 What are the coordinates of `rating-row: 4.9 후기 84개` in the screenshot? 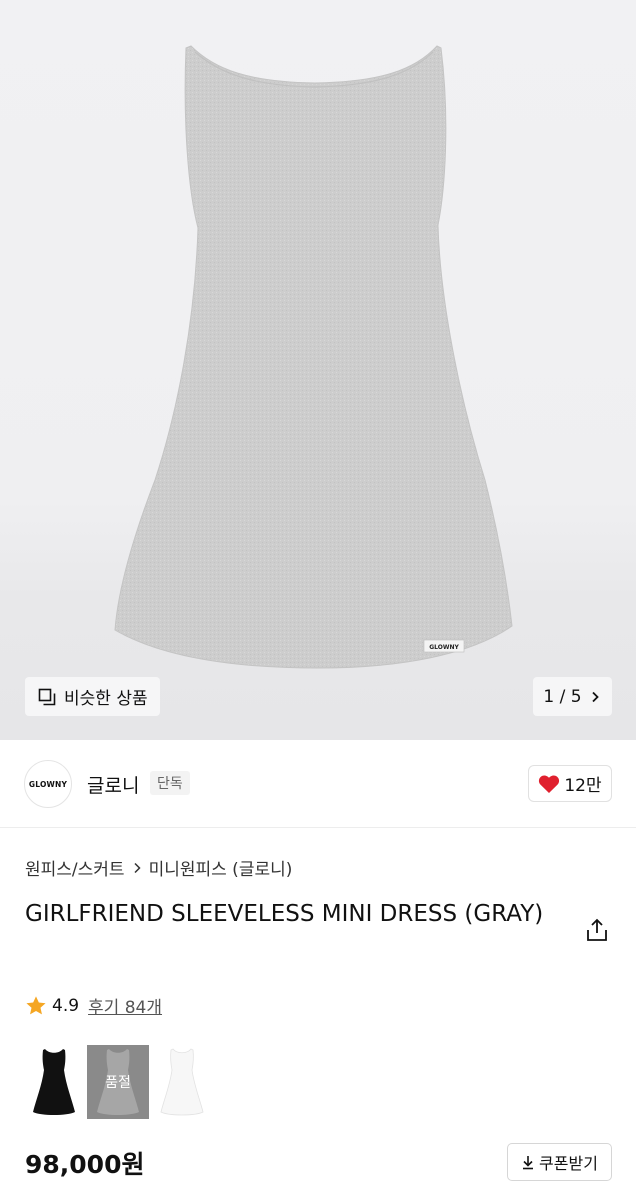 It's located at (93, 1005).